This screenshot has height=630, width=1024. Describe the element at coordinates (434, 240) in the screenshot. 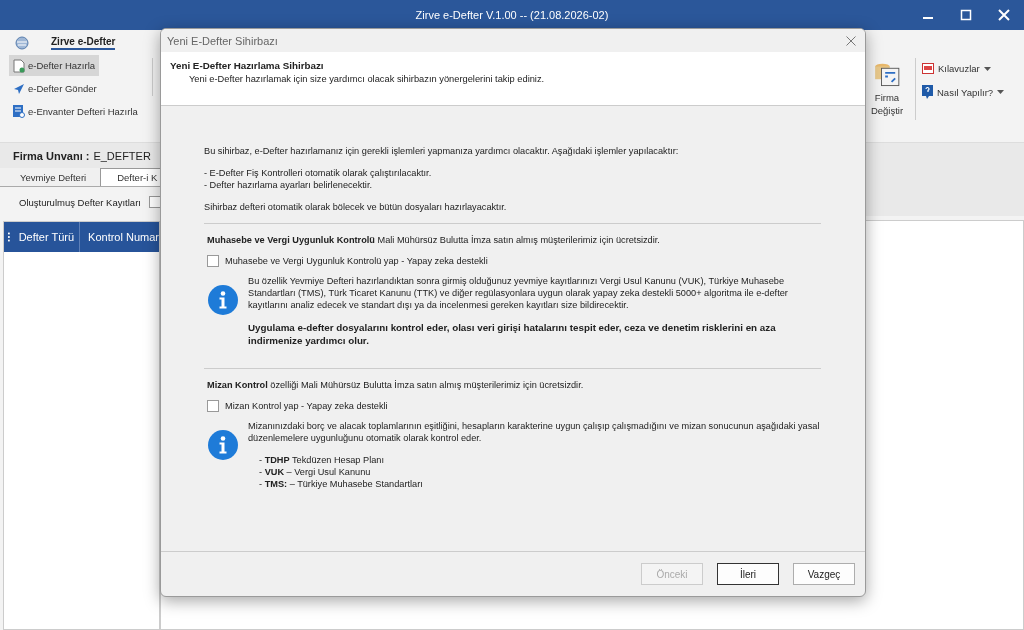

I see `section-heading: Muhasebe ve Vergi Uygunluk Kontrolü Mali Mühürsüz Bulutta İmza satın almış müşterilerimiz için ücretsizdir.` at that location.